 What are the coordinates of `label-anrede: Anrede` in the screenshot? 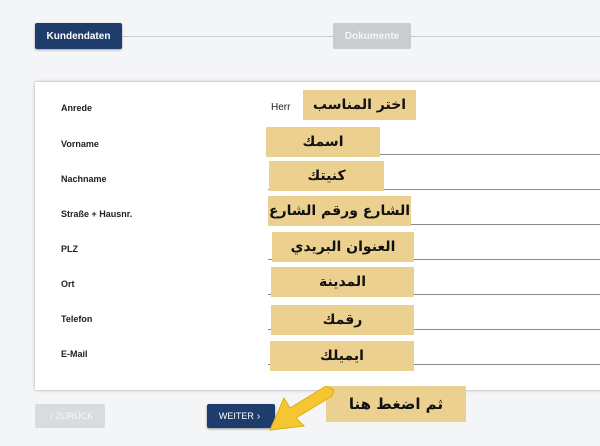 It's located at (77, 108).